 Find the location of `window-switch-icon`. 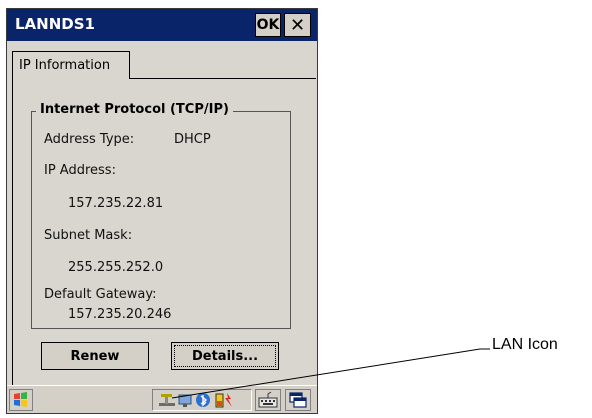

window-switch-icon is located at coordinates (298, 400).